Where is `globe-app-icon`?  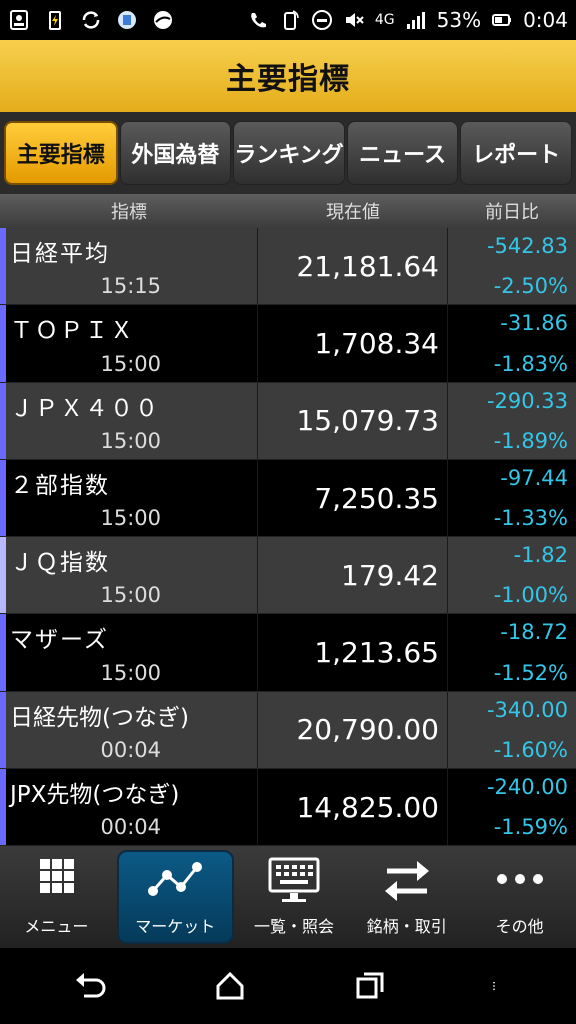 globe-app-icon is located at coordinates (163, 20).